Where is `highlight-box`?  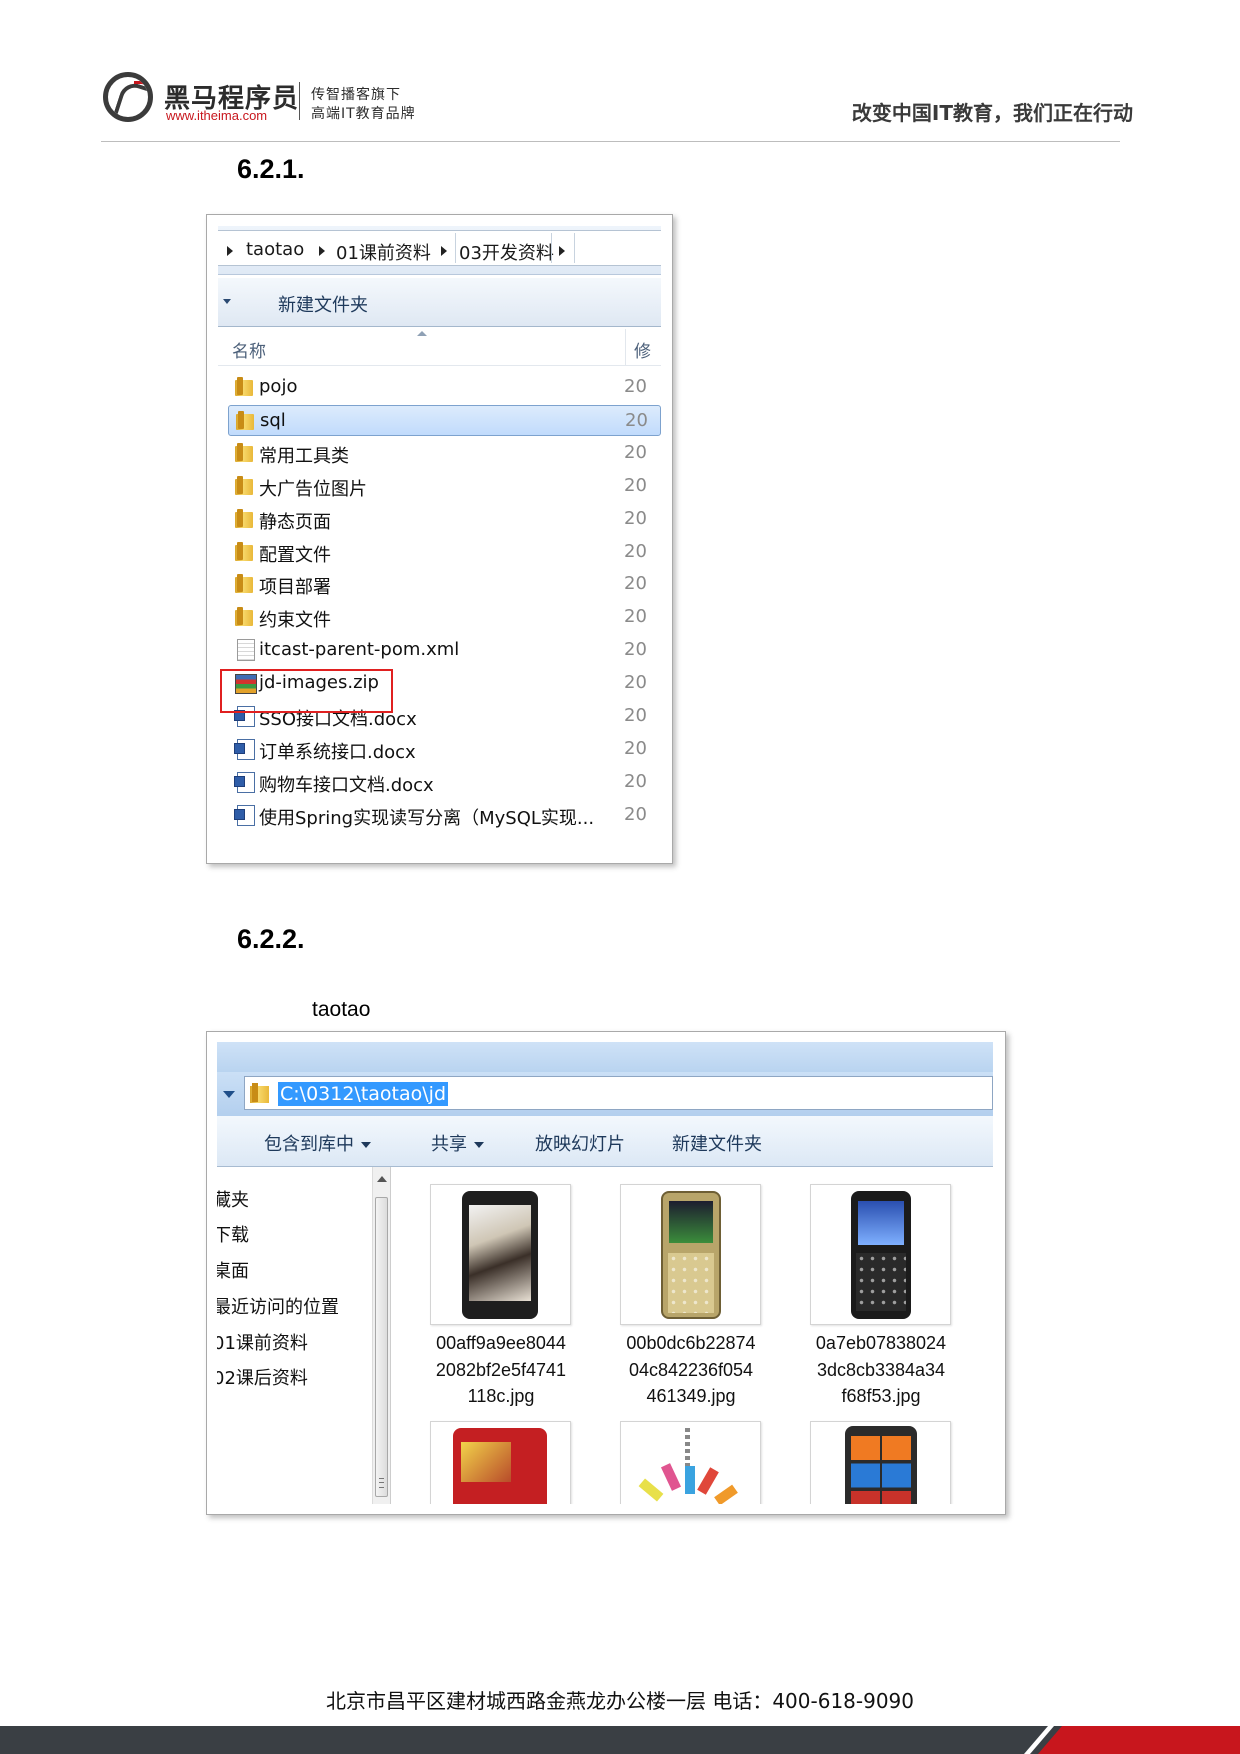
highlight-box is located at coordinates (306, 691).